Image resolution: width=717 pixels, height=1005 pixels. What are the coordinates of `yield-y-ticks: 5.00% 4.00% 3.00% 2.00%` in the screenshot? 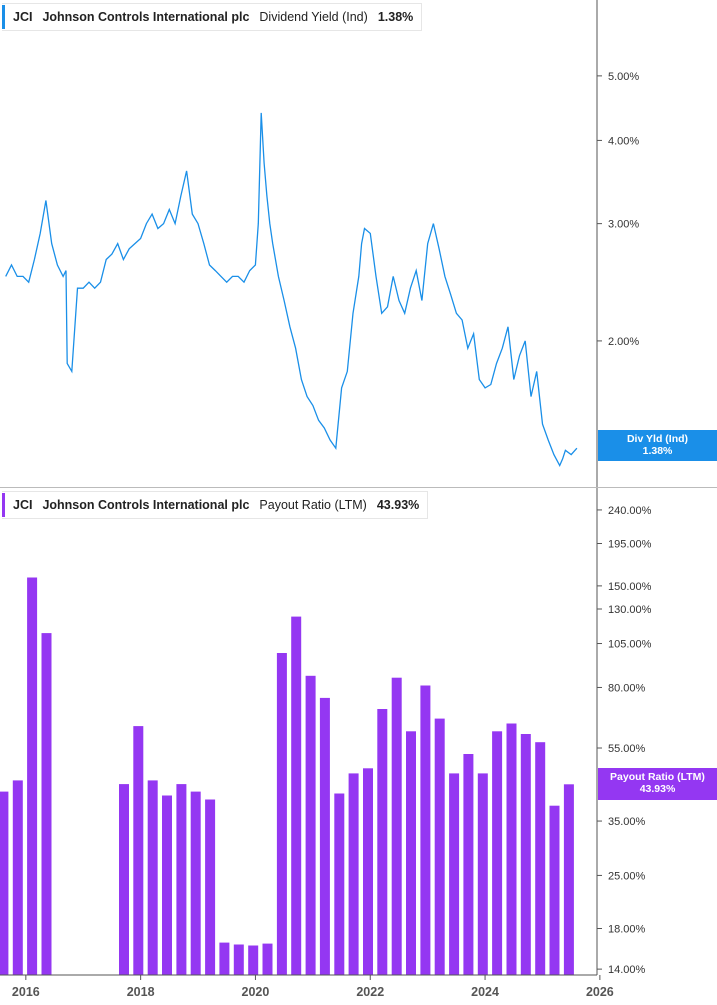 It's located at (618, 209).